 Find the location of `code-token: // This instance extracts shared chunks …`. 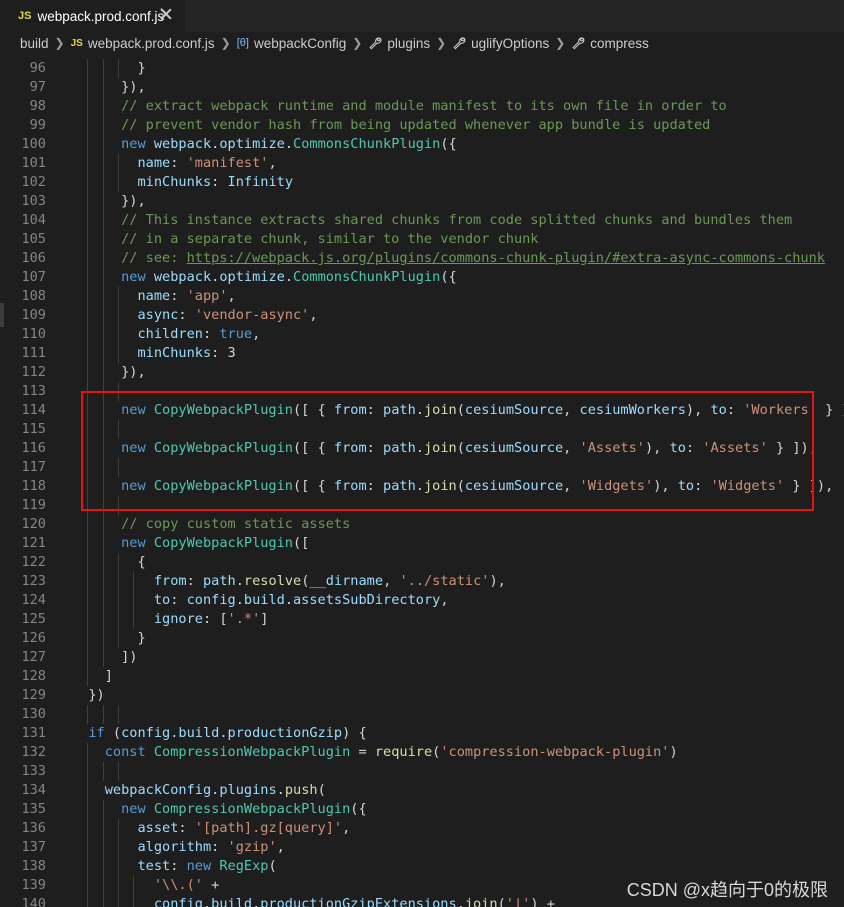

code-token: // This instance extracts shared chunks … is located at coordinates (432, 220).